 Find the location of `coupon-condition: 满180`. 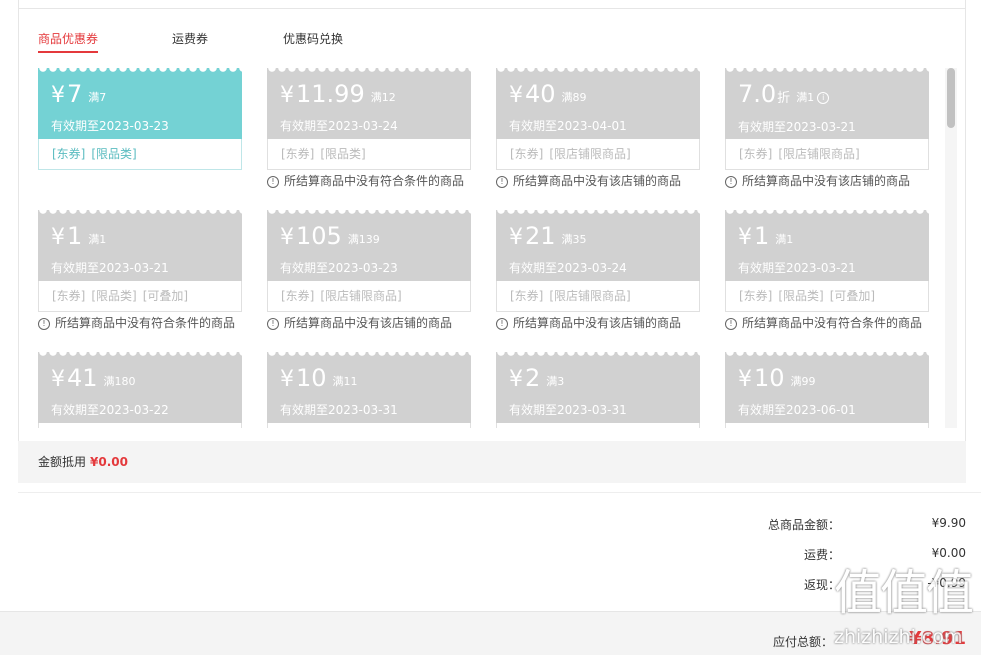

coupon-condition: 满180 is located at coordinates (119, 381).